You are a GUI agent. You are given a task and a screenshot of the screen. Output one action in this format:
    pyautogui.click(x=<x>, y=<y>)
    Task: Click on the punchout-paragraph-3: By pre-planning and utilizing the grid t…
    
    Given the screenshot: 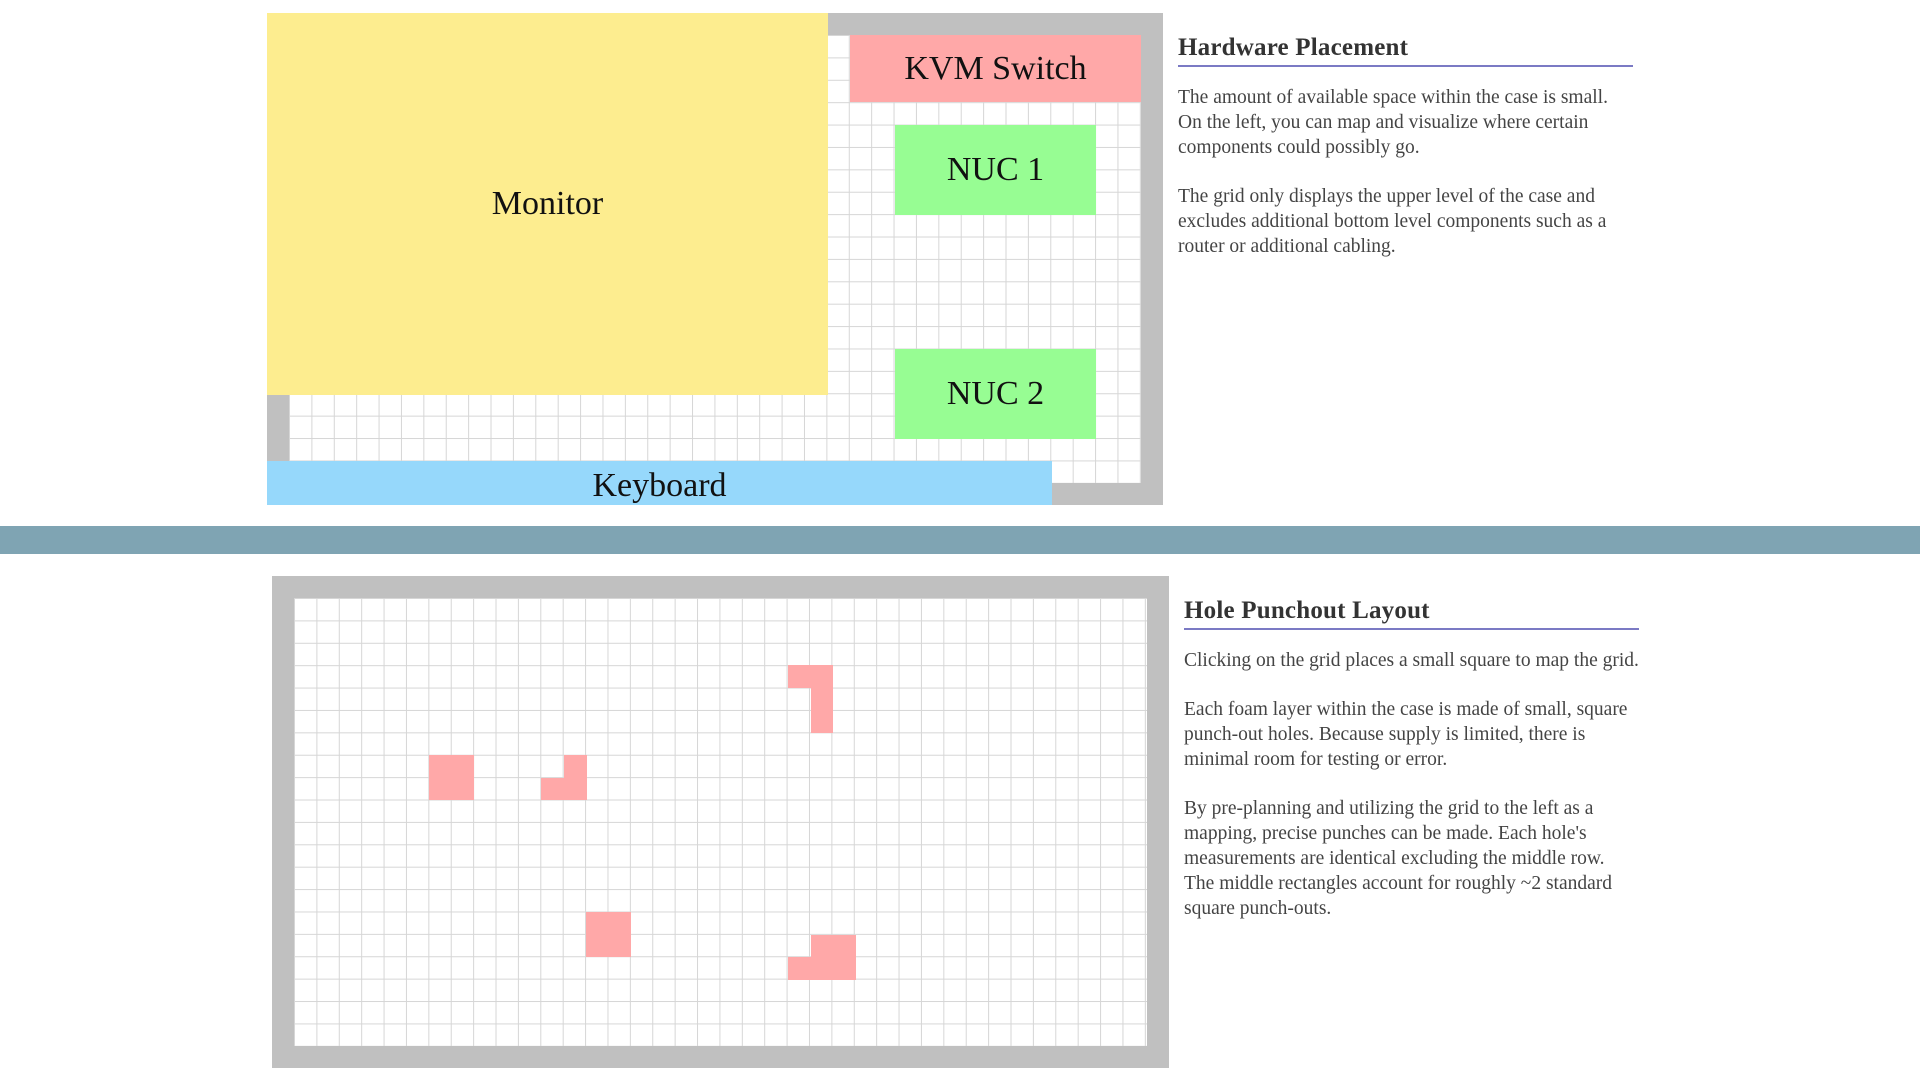 What is the action you would take?
    pyautogui.click(x=1398, y=858)
    